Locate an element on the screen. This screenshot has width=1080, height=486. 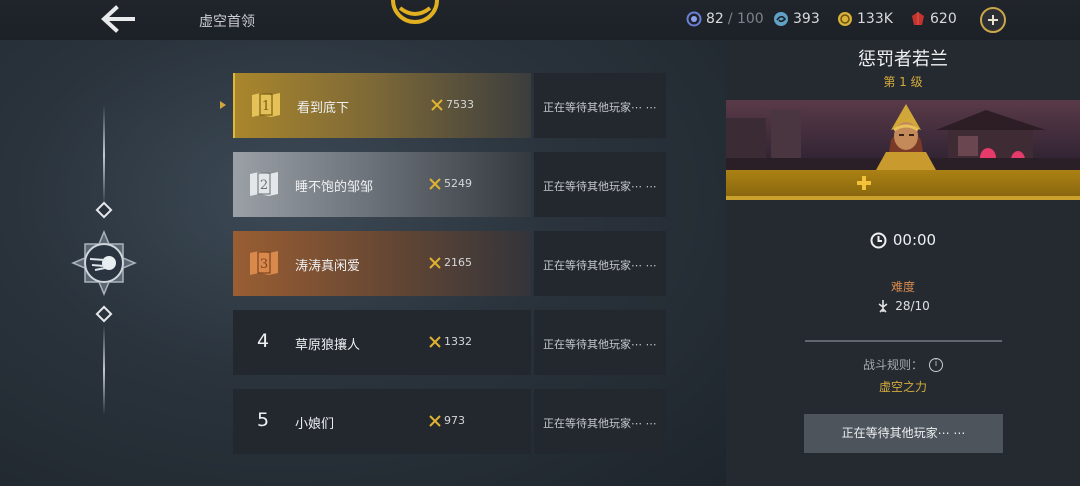
rank-number: 2 is located at coordinates (264, 185).